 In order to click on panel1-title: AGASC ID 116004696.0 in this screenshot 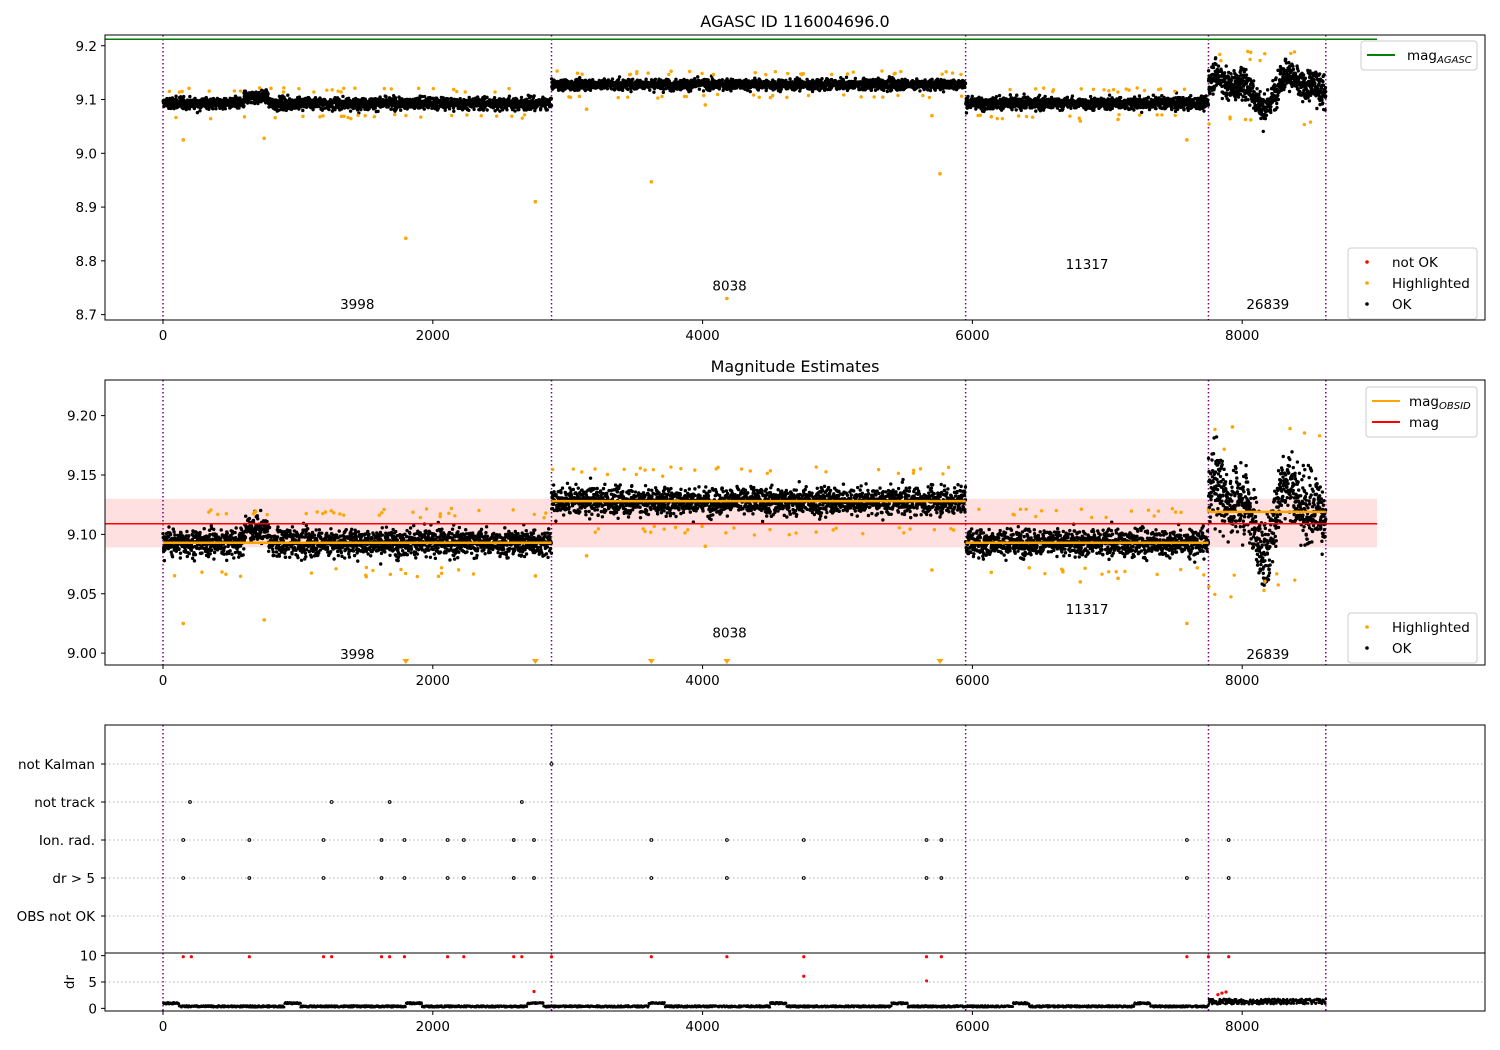, I will do `click(794, 21)`.